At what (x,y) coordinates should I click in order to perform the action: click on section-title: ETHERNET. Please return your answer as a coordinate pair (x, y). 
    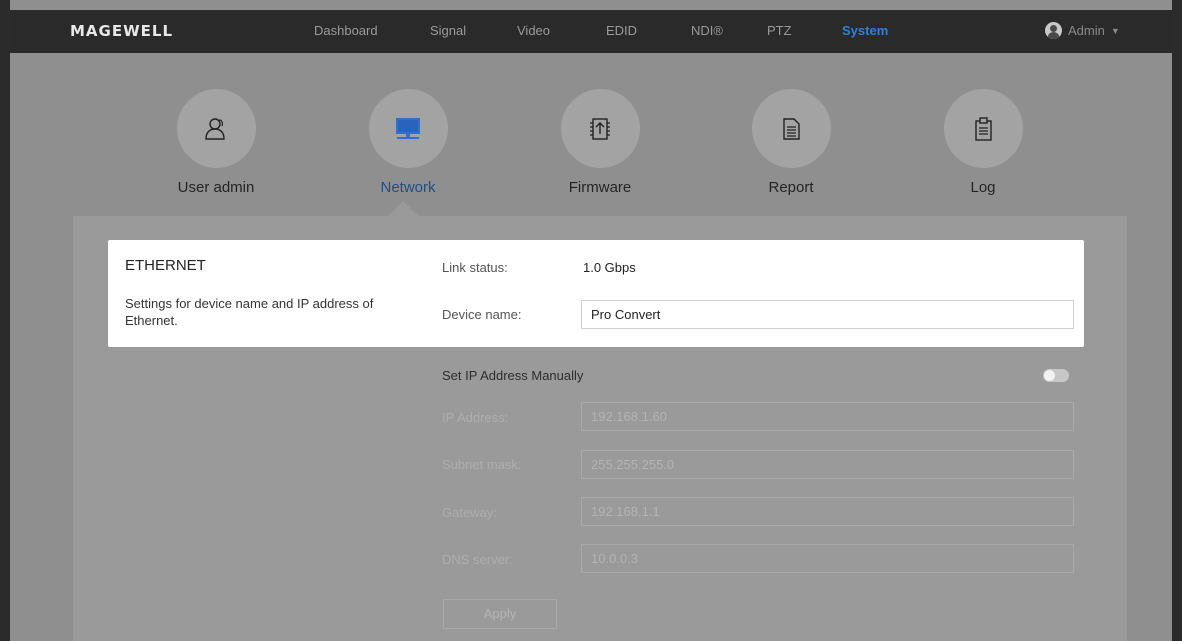
    Looking at the image, I should click on (165, 265).